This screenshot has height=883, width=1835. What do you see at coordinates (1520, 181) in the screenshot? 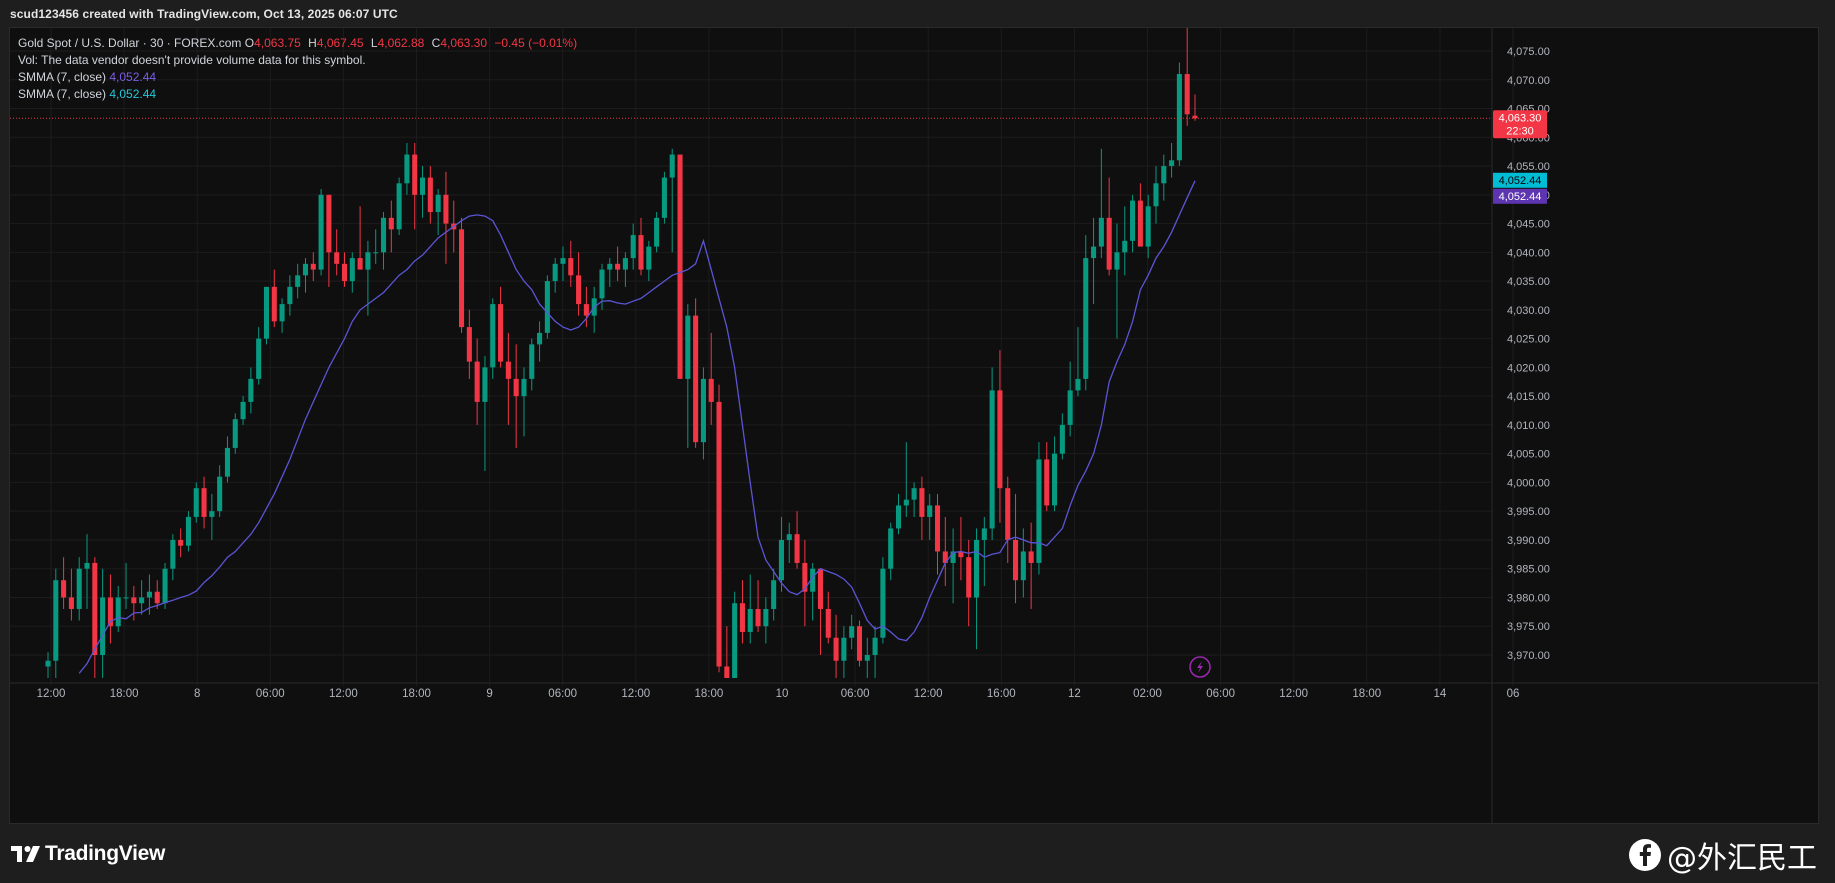
I see `smma-badge-cyan-label: 4,052.44` at bounding box center [1520, 181].